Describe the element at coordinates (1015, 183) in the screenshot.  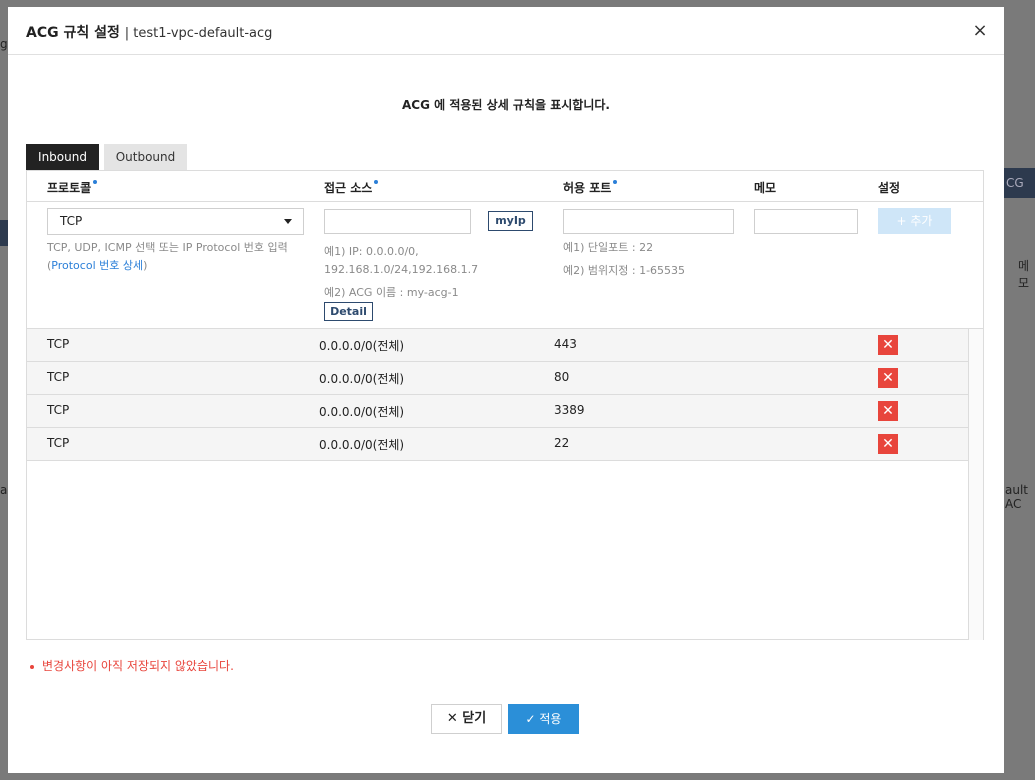
I see `background-fragment: CG` at that location.